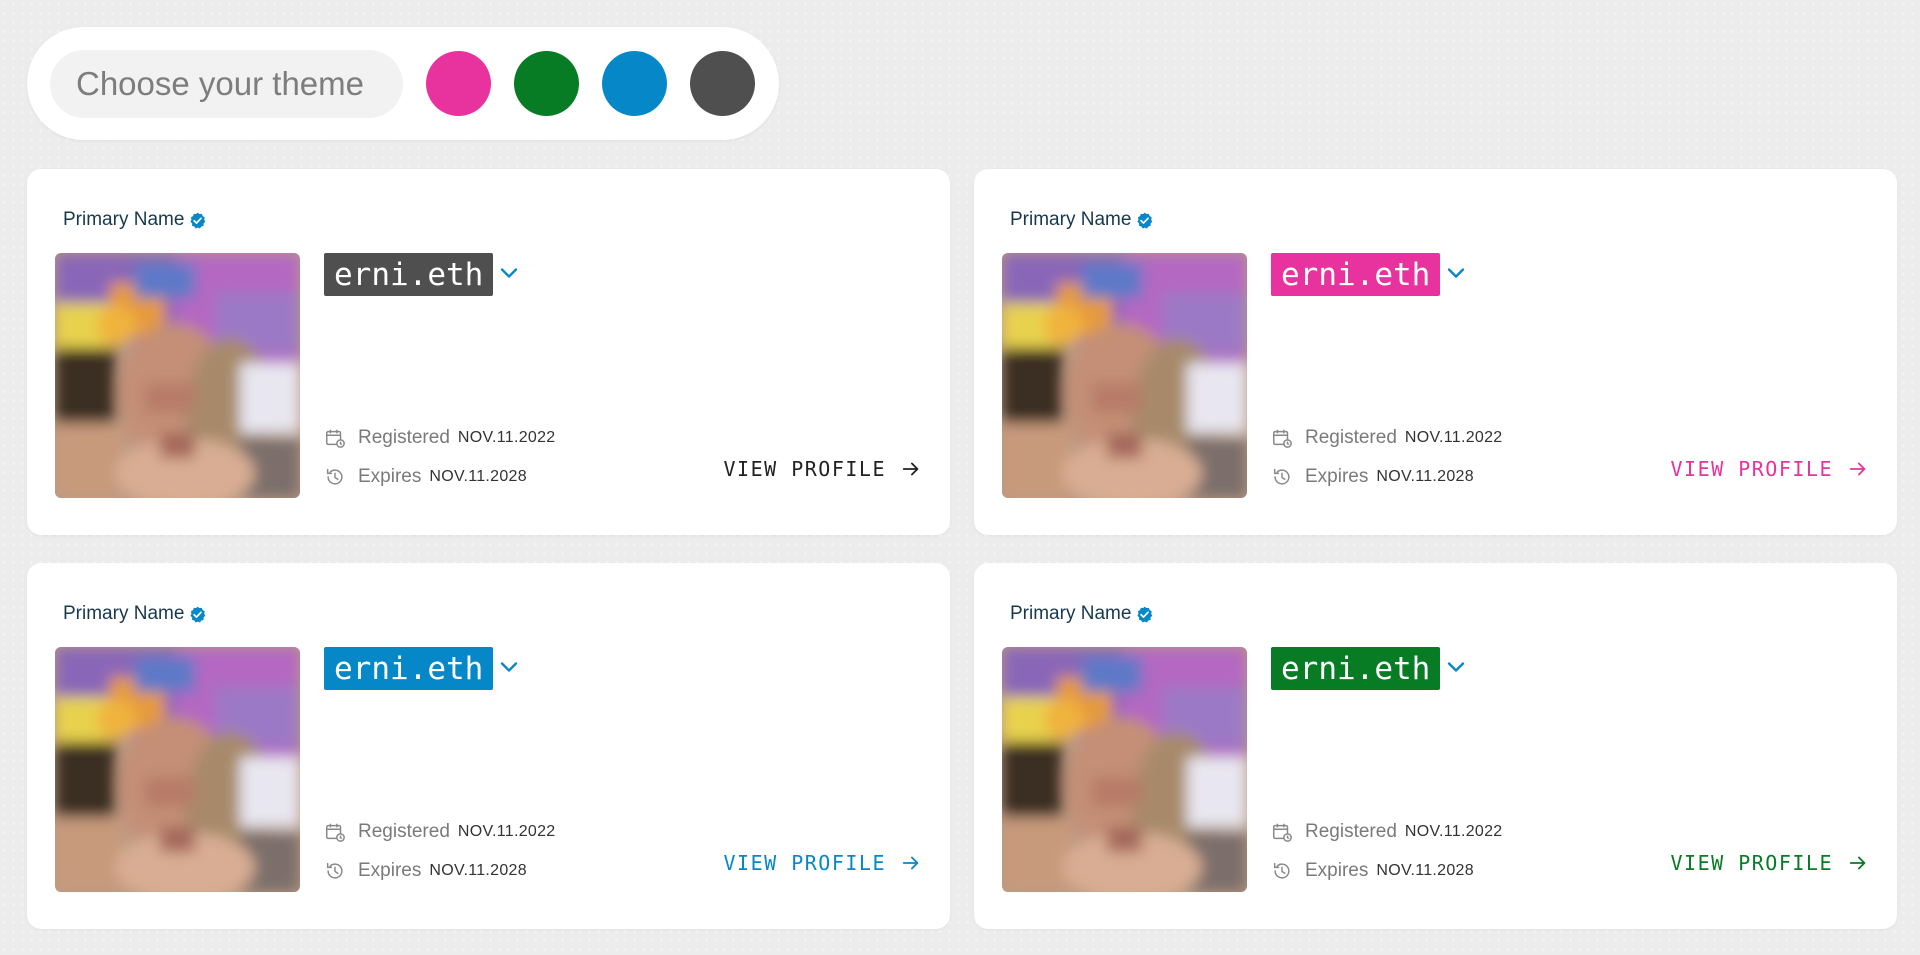 The width and height of the screenshot is (1920, 955). What do you see at coordinates (634, 83) in the screenshot?
I see `theme-swatch-blue` at bounding box center [634, 83].